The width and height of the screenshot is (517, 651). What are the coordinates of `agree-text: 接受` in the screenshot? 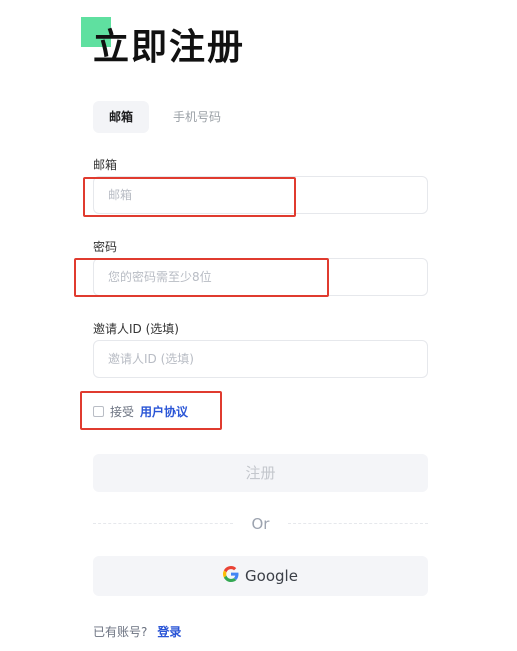 It's located at (122, 412).